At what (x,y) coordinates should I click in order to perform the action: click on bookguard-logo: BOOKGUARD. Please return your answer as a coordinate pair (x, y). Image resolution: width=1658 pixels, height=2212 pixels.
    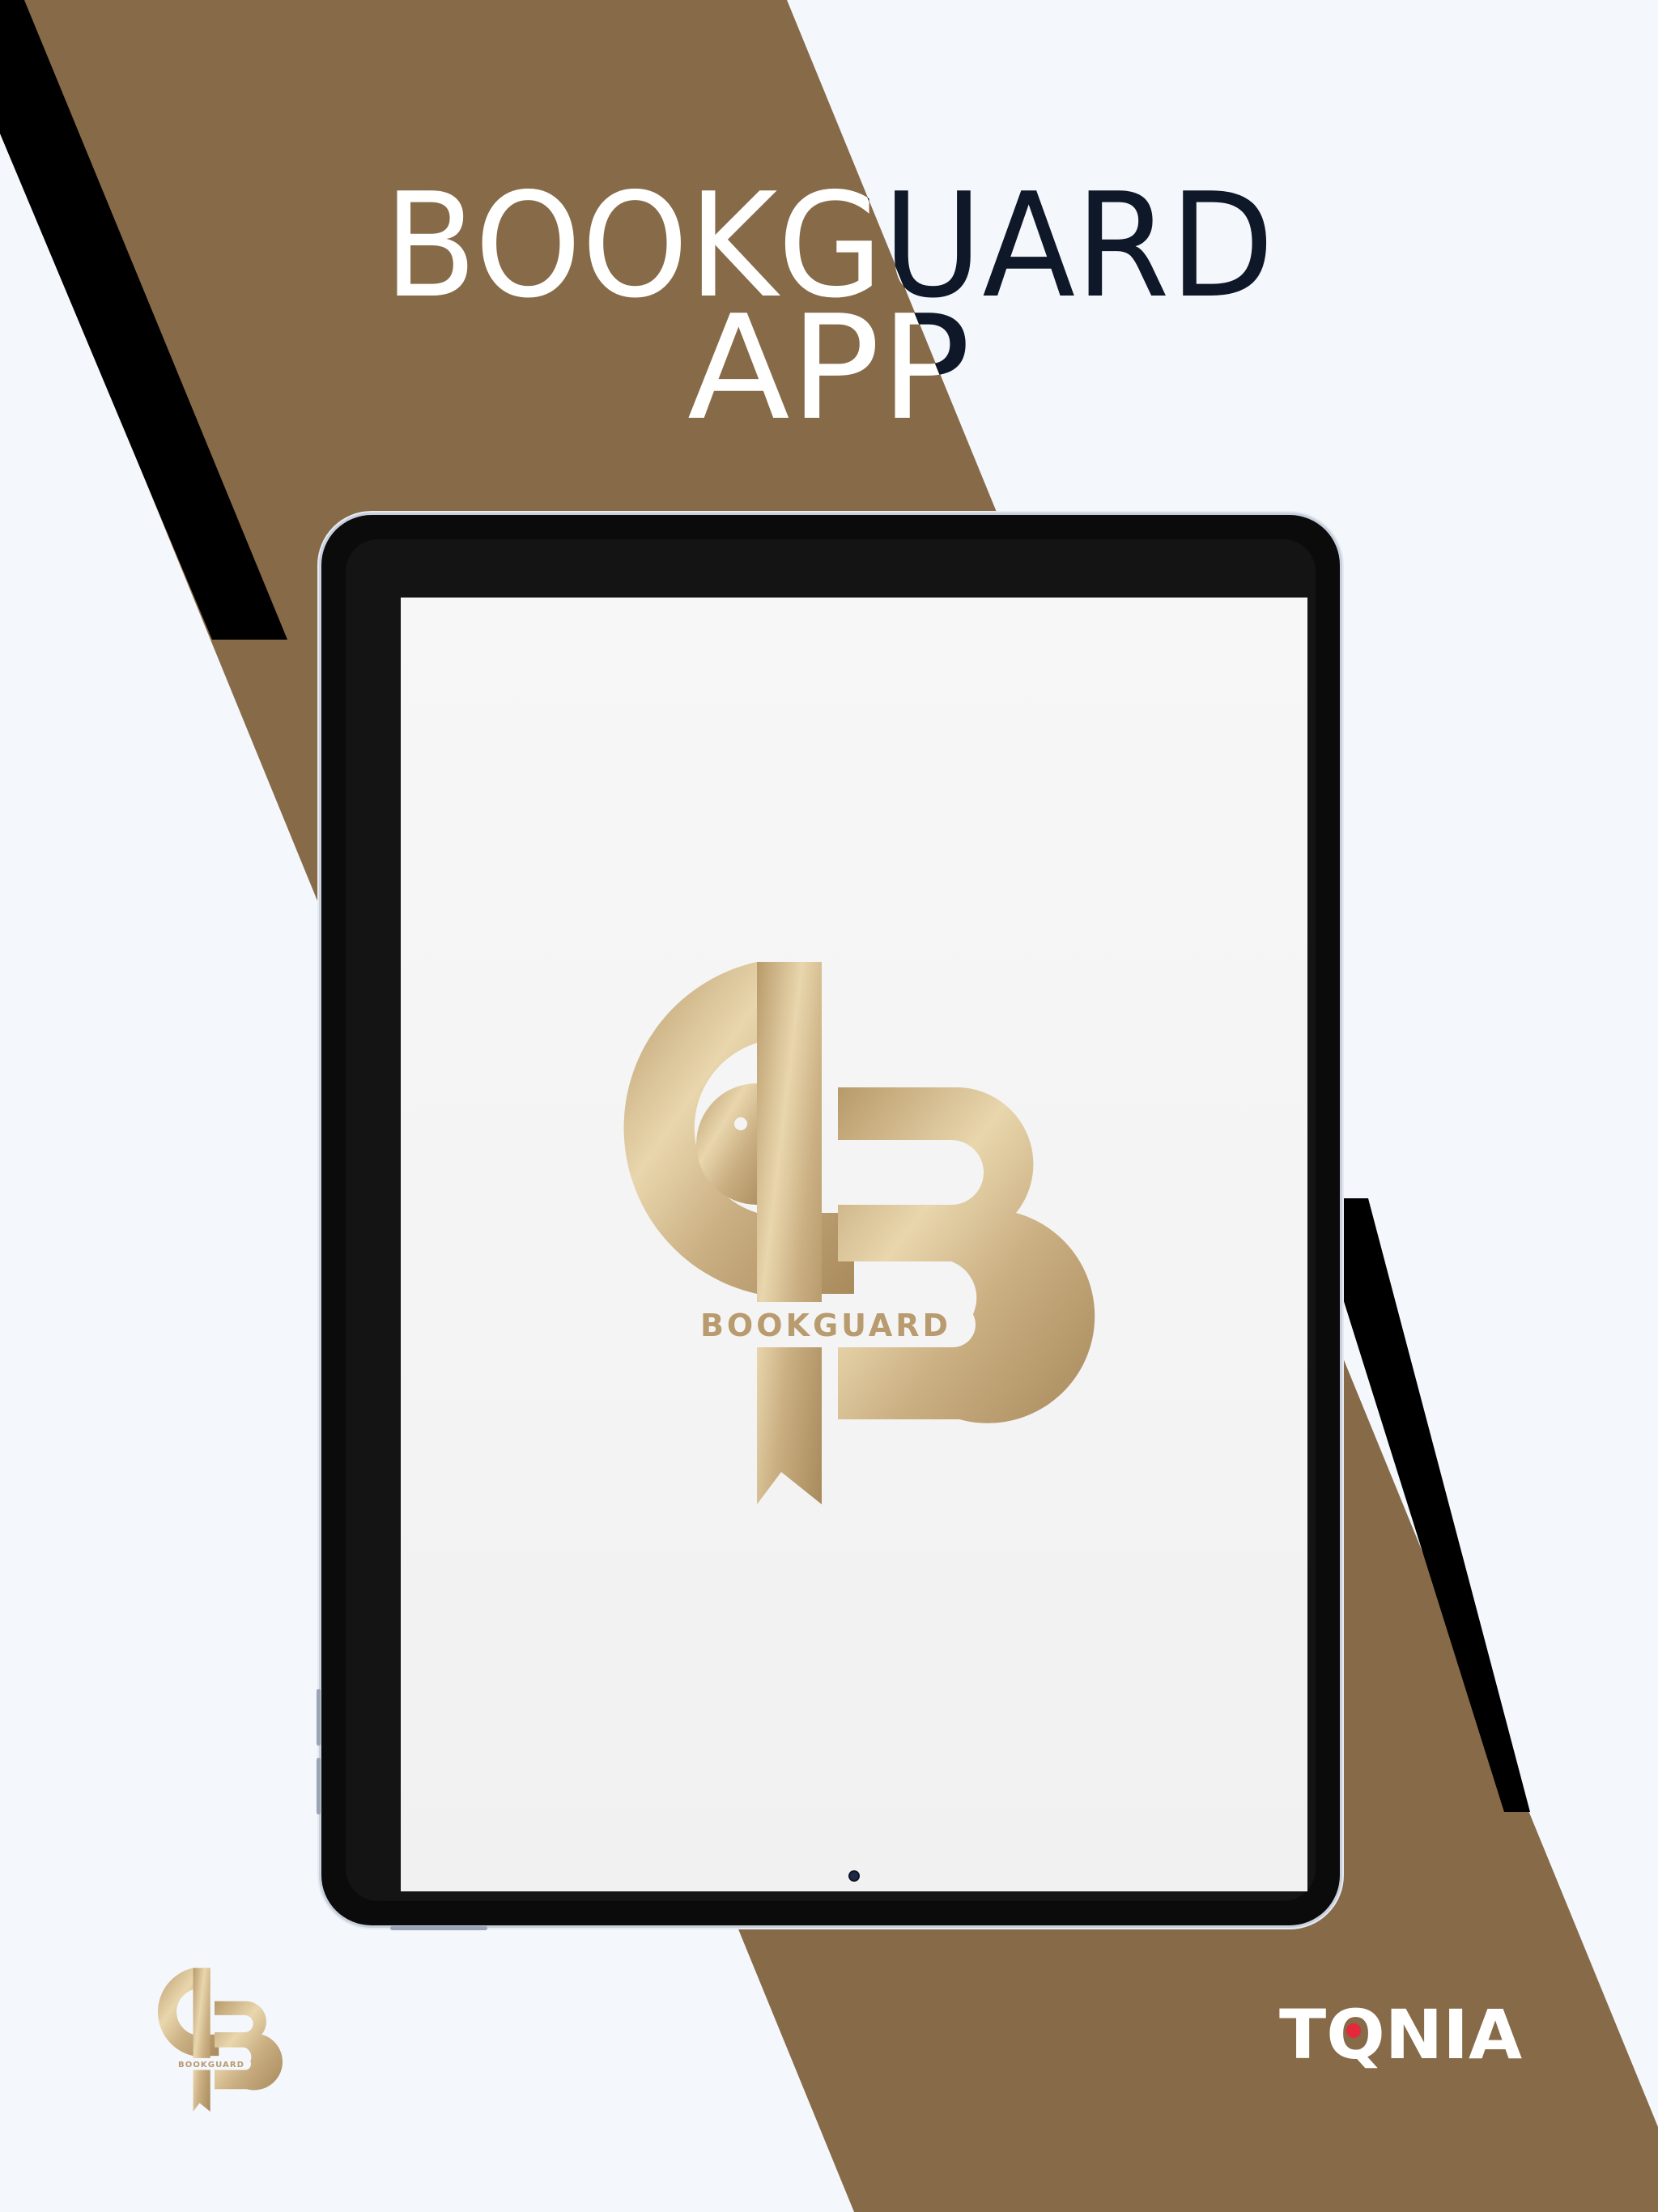
    Looking at the image, I should click on (859, 1233).